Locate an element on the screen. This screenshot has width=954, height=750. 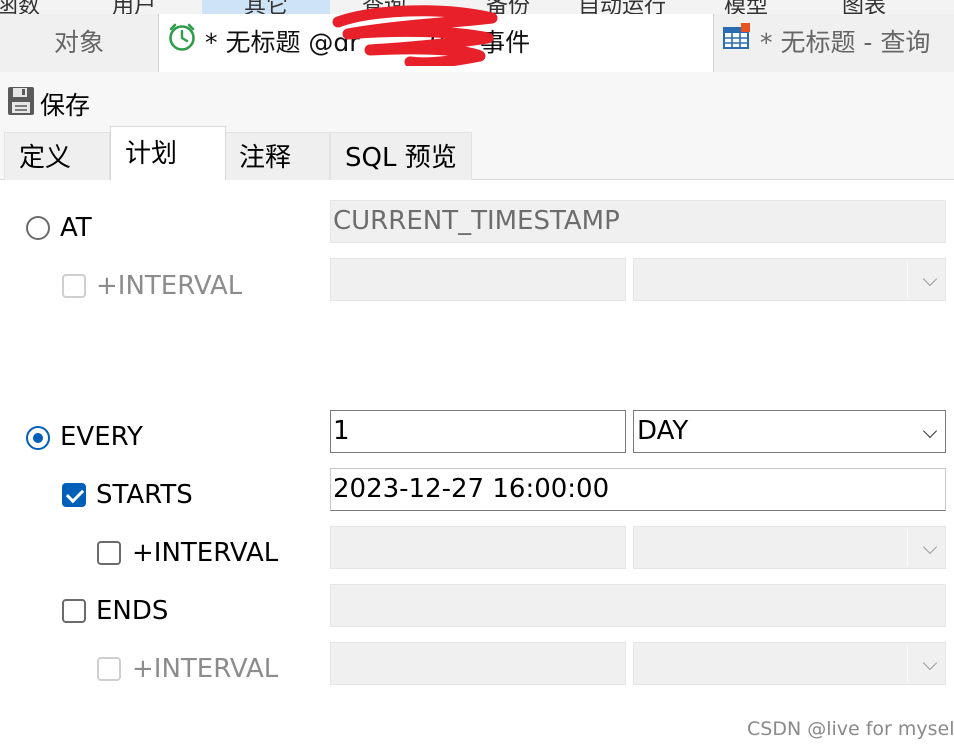
tab-comment: 注释 is located at coordinates (277, 156).